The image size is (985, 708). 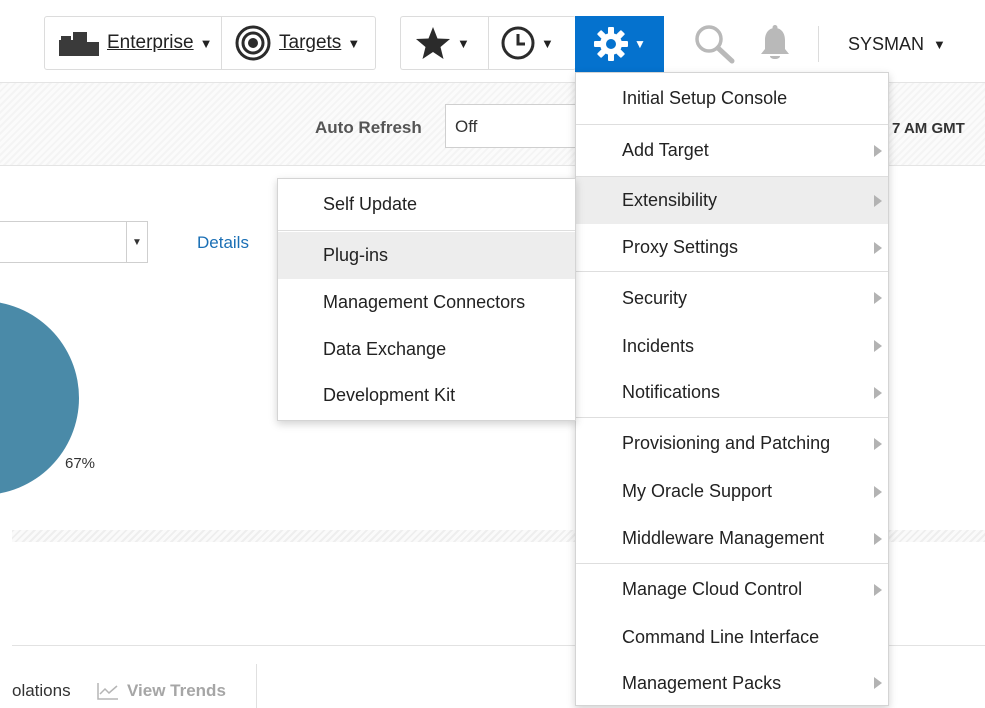 I want to click on targets-menu-button: Targets ▼, so click(x=297, y=43).